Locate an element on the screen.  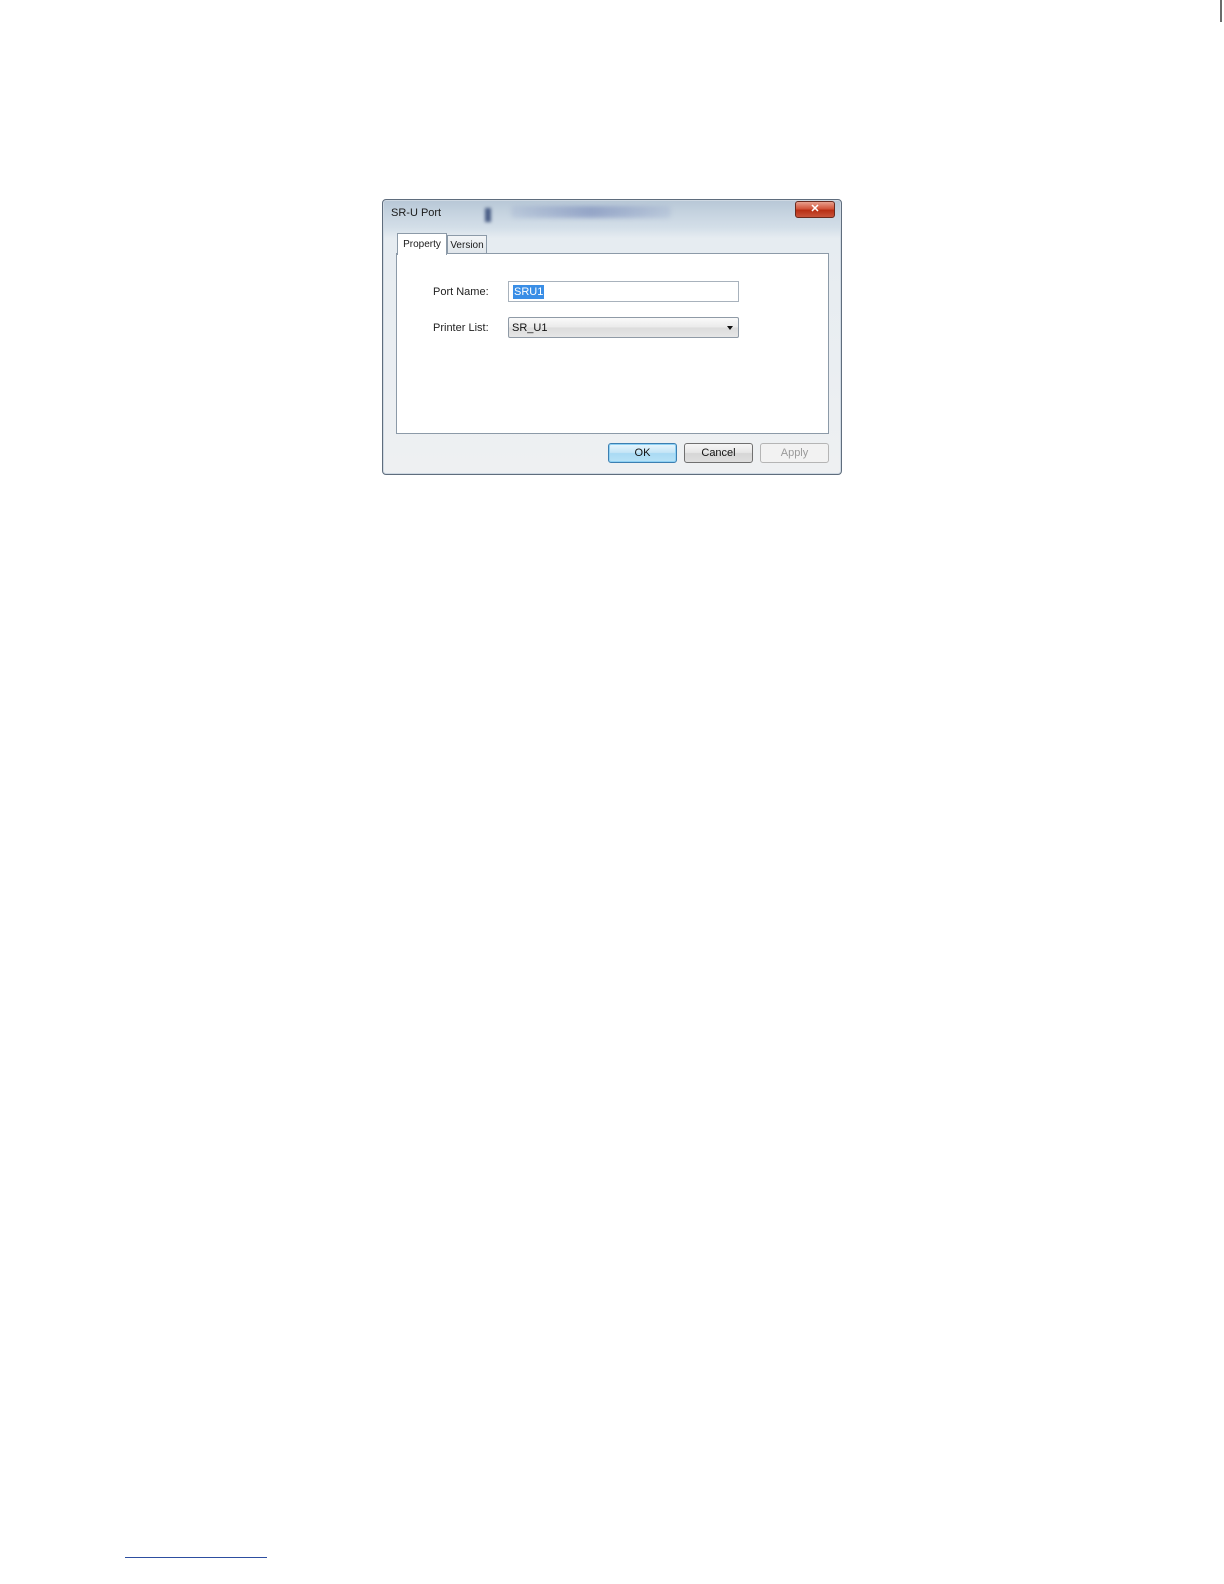
close-icon: ✕ is located at coordinates (815, 209).